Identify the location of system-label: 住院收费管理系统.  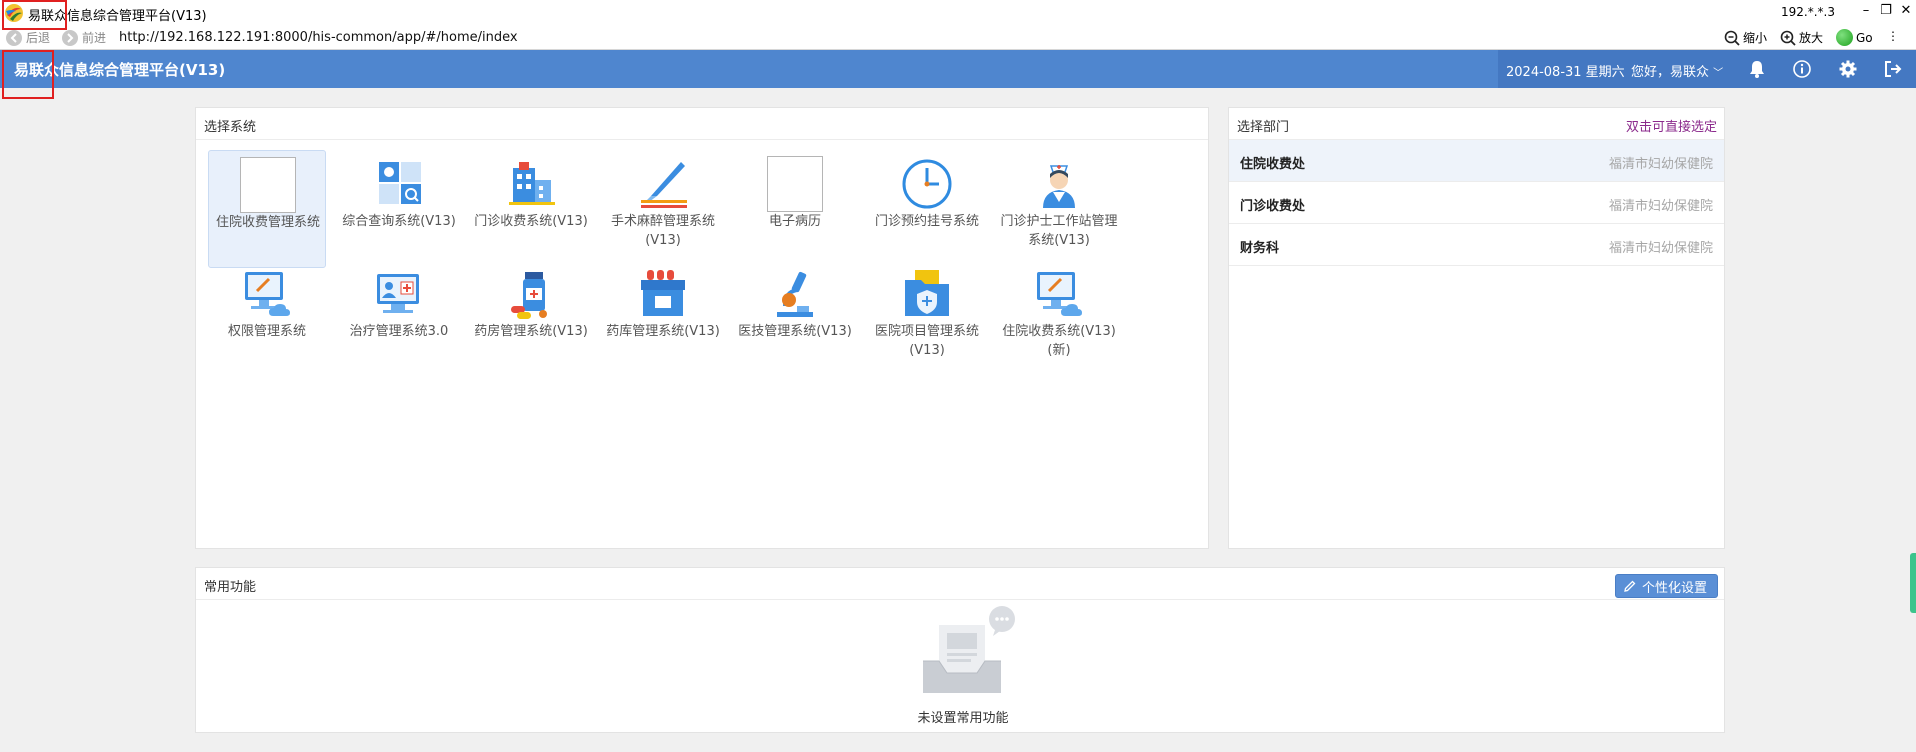
(267, 222).